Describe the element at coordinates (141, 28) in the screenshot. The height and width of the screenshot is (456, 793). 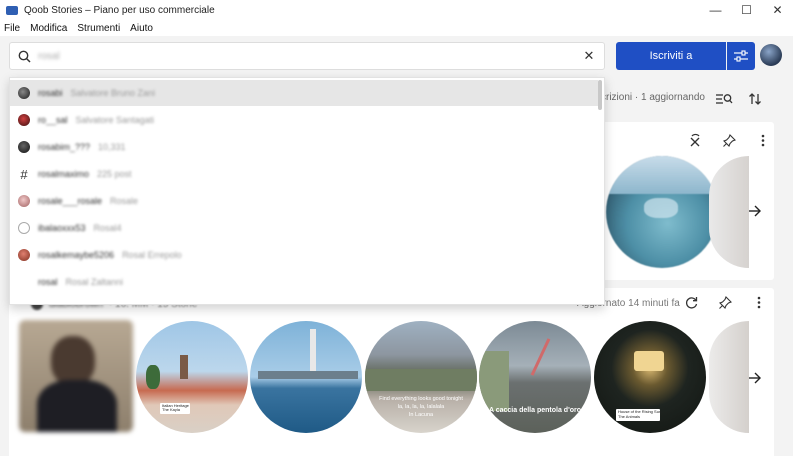
I see `menu-aiuto: Aiuto` at that location.